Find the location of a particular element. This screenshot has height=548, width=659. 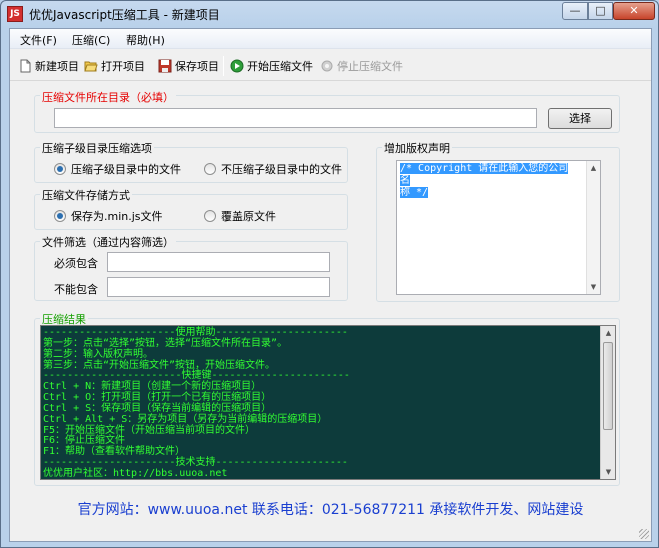

toolbar-separator is located at coordinates (223, 66).